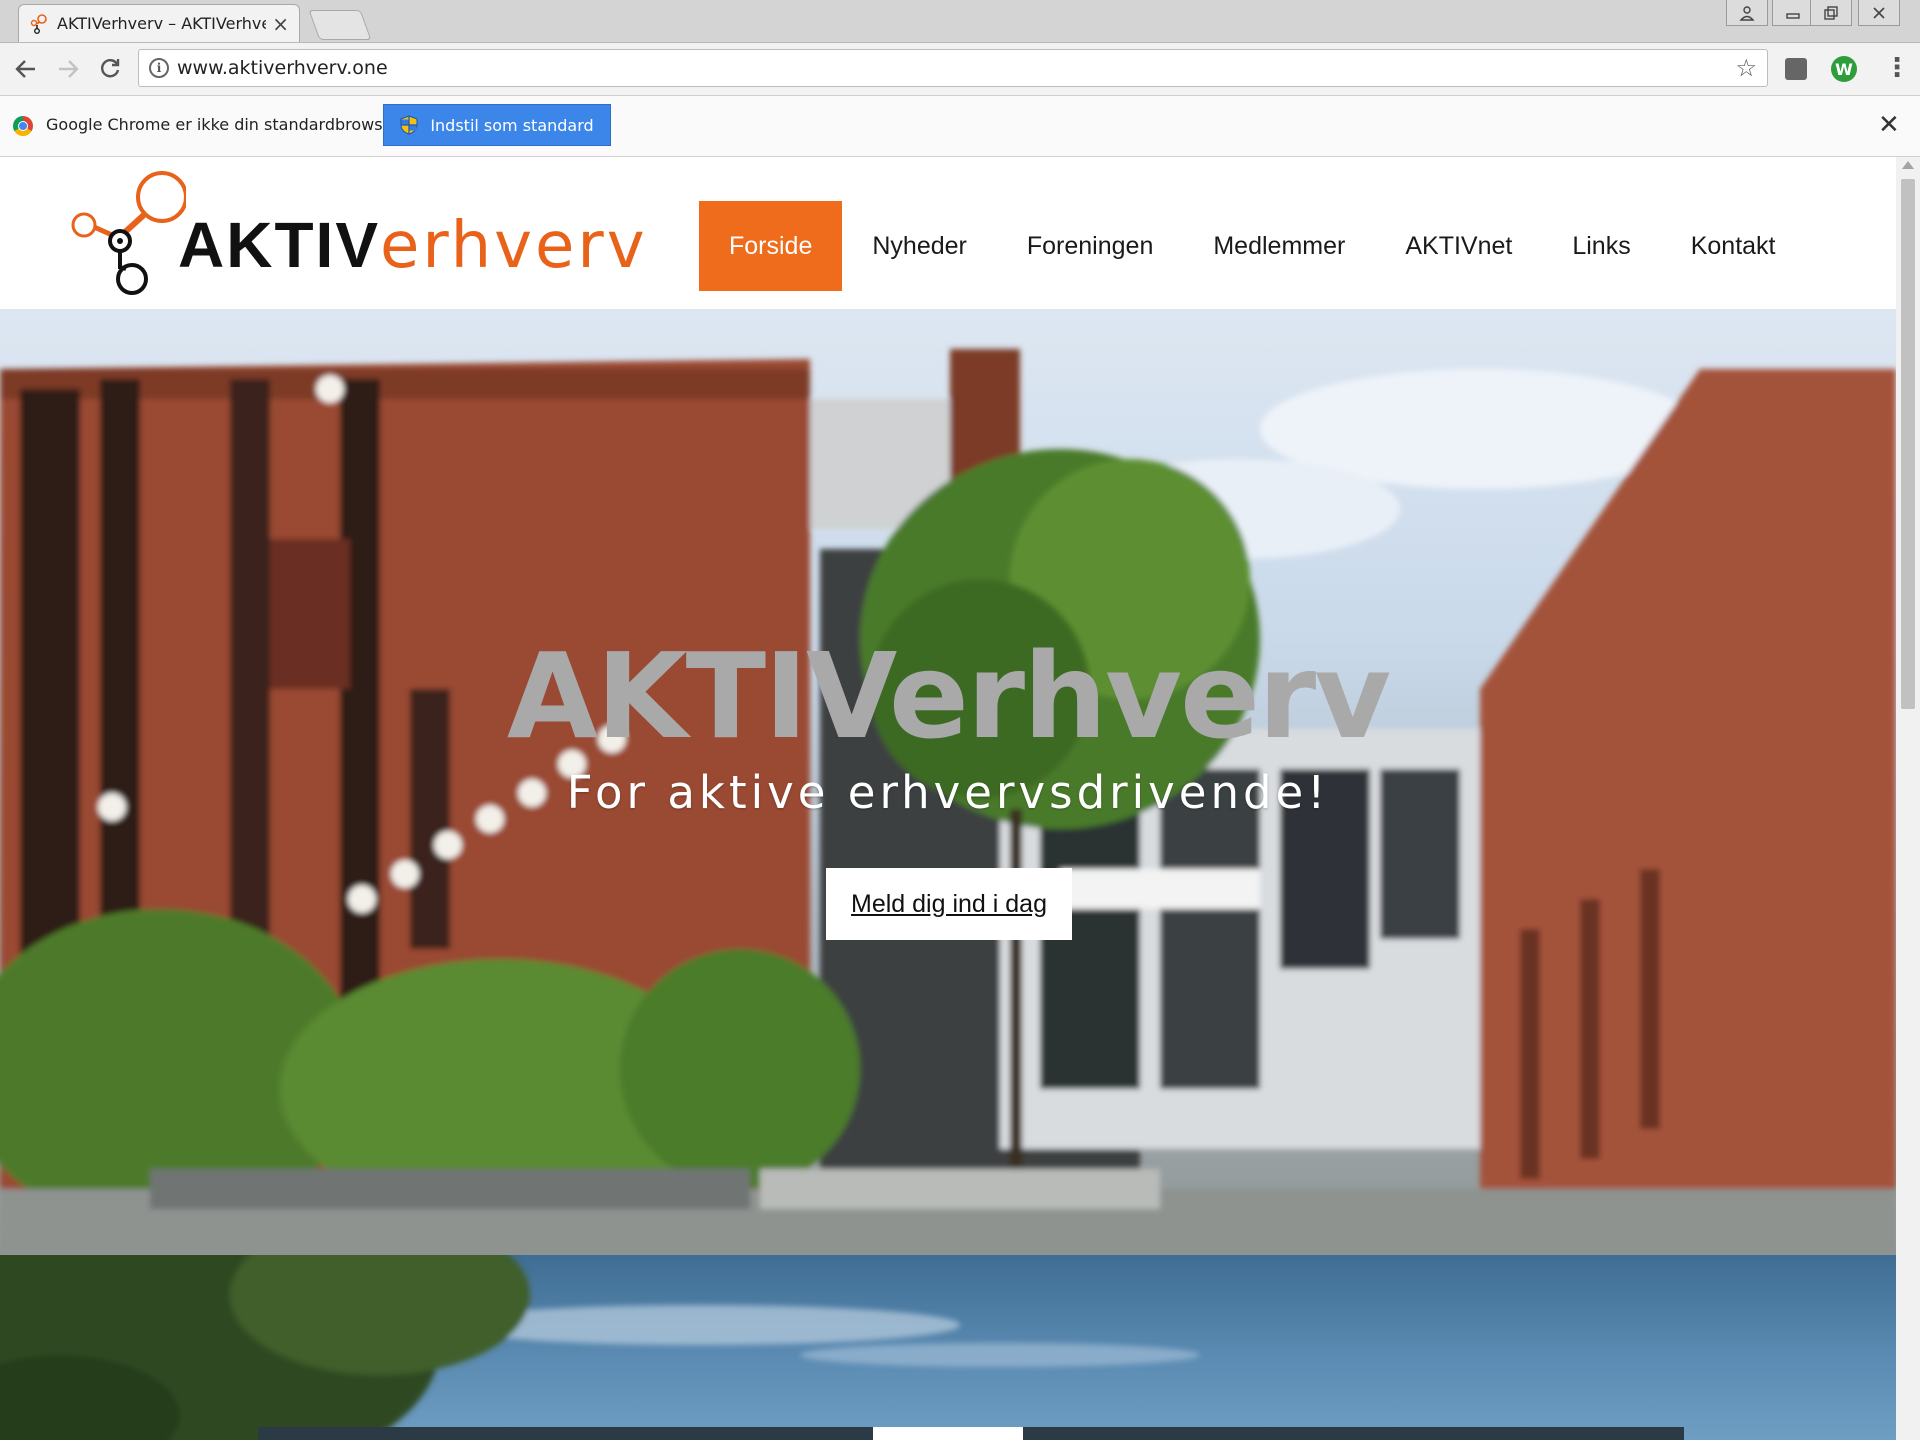 The image size is (1920, 1440). I want to click on site-logo: AKTIVerhverv, so click(355, 234).